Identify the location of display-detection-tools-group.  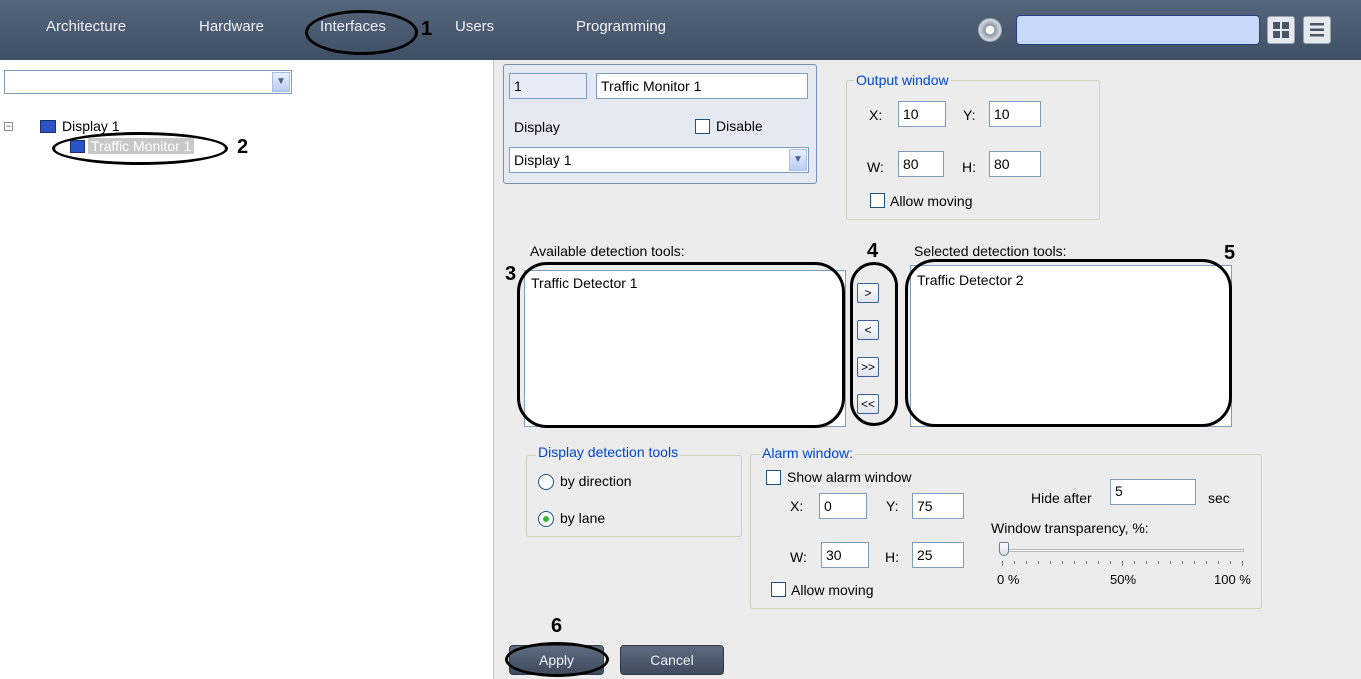
(634, 496).